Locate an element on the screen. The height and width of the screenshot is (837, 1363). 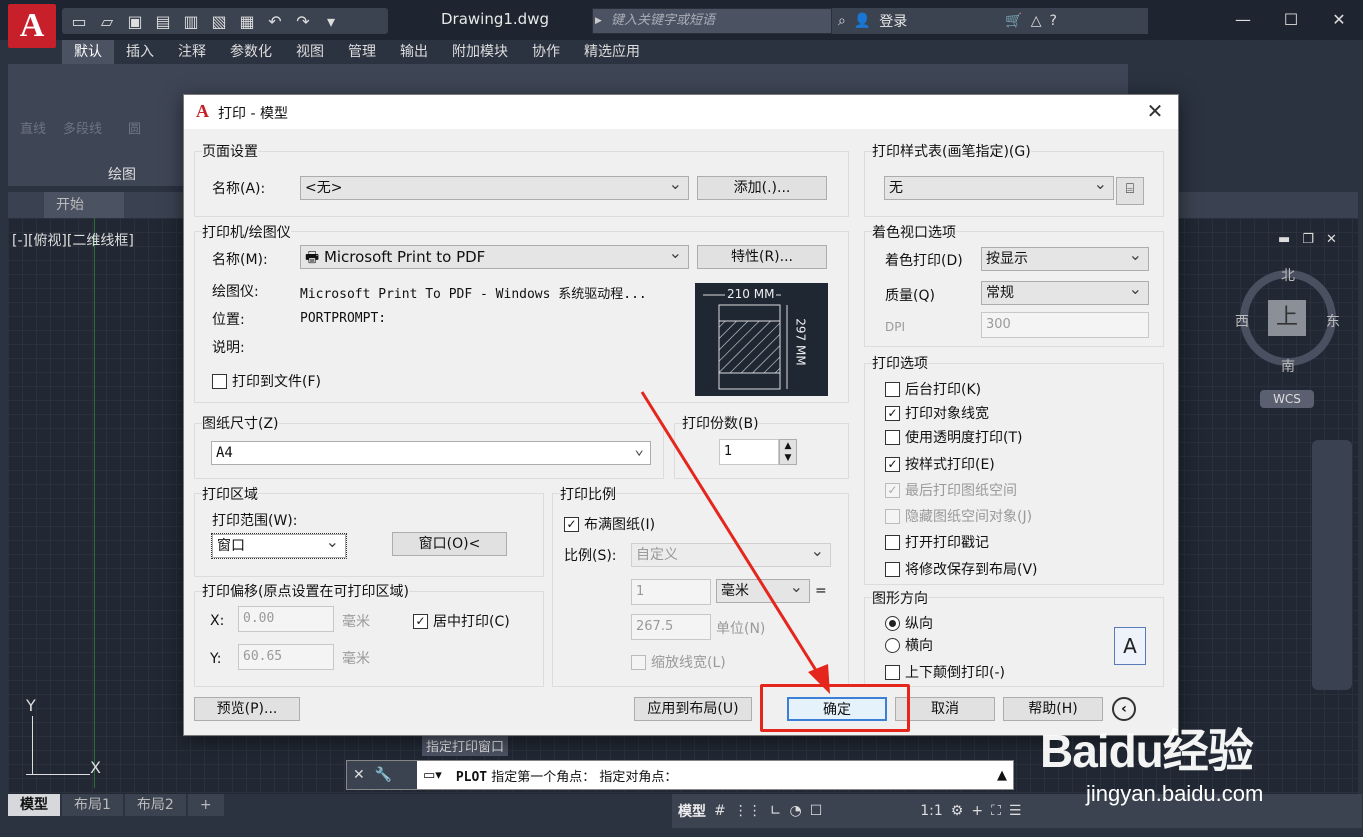
scale-unit-select: 毫米 is located at coordinates (763, 591).